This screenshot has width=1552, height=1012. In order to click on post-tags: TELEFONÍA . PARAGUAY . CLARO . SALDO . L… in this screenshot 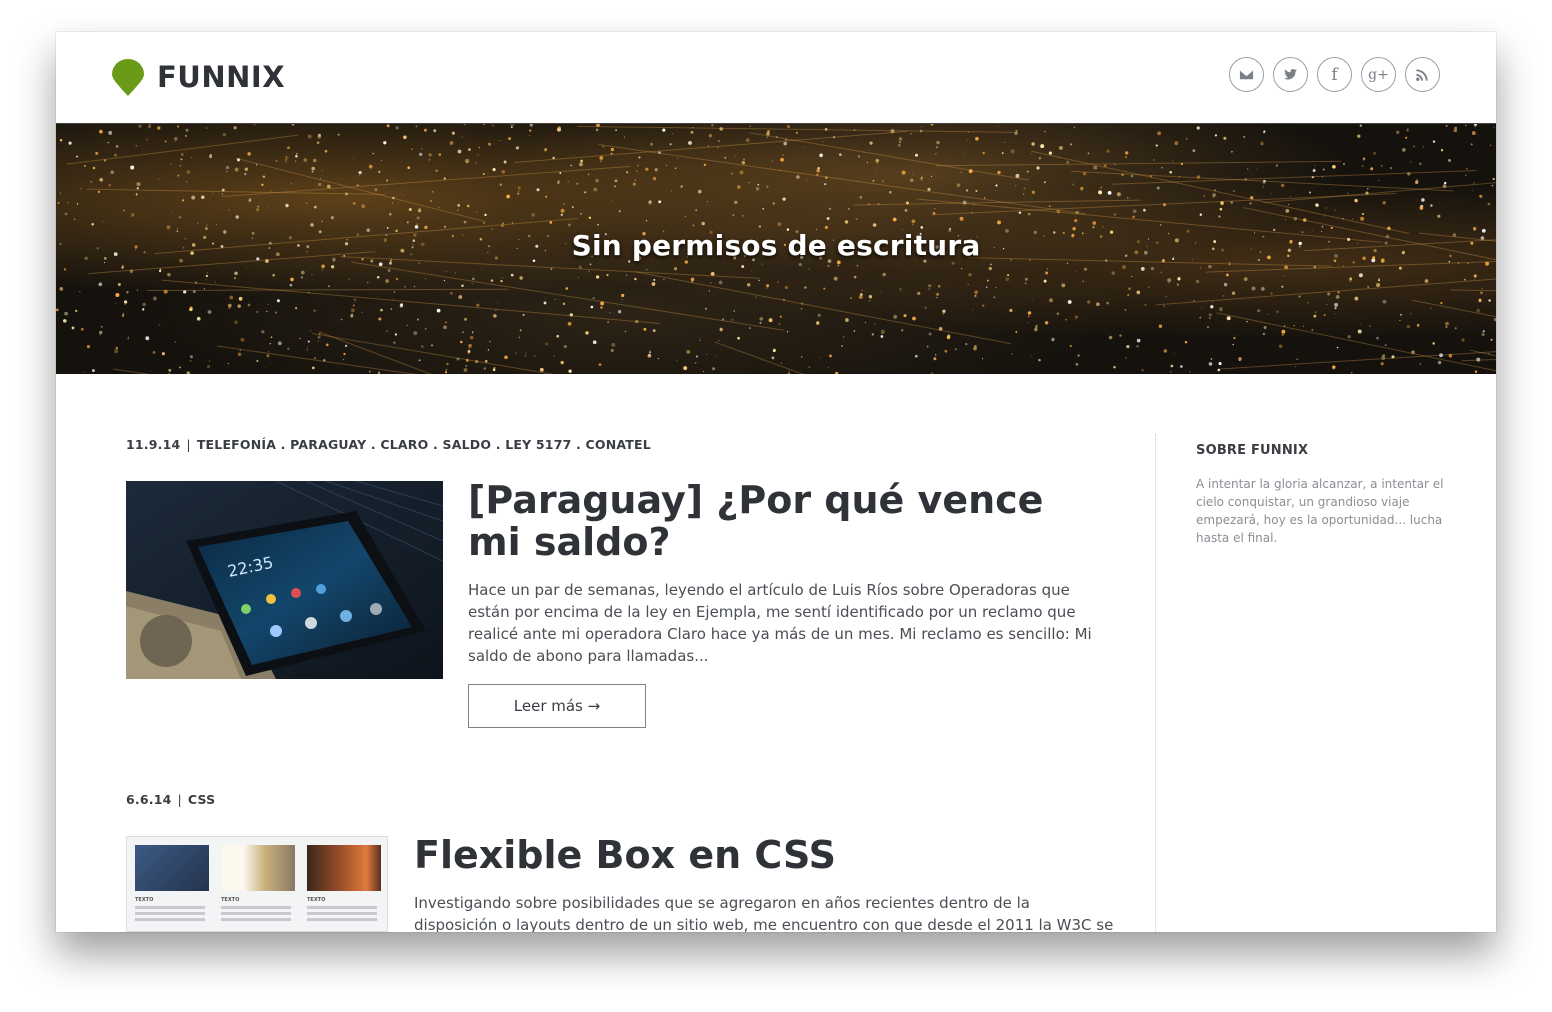, I will do `click(424, 444)`.